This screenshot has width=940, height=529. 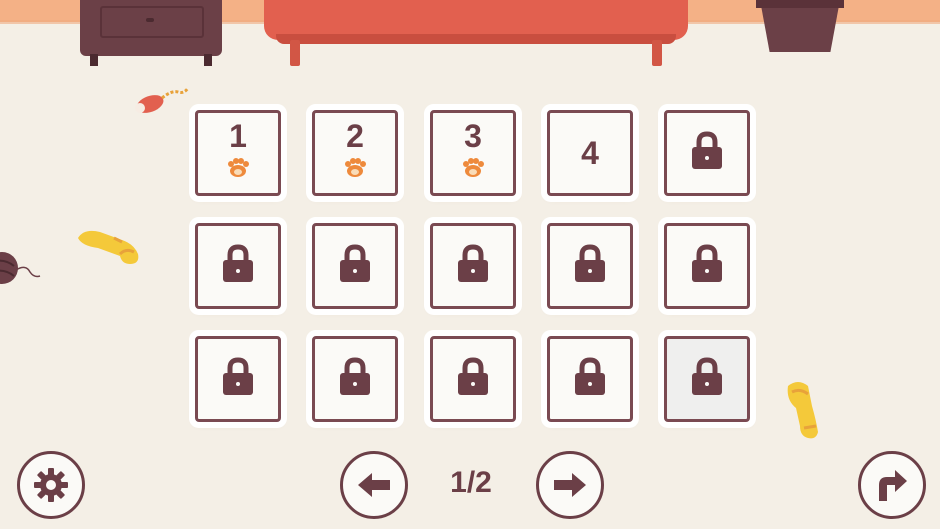 I want to click on sofa-base, so click(x=476, y=39).